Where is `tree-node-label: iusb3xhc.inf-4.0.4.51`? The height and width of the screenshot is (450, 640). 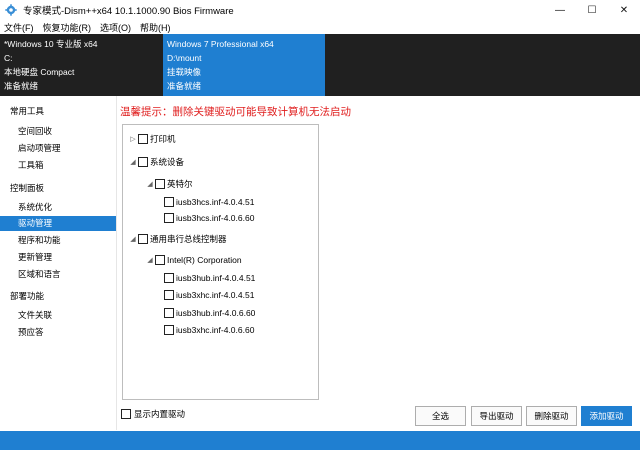 tree-node-label: iusb3xhc.inf-4.0.4.51 is located at coordinates (215, 295).